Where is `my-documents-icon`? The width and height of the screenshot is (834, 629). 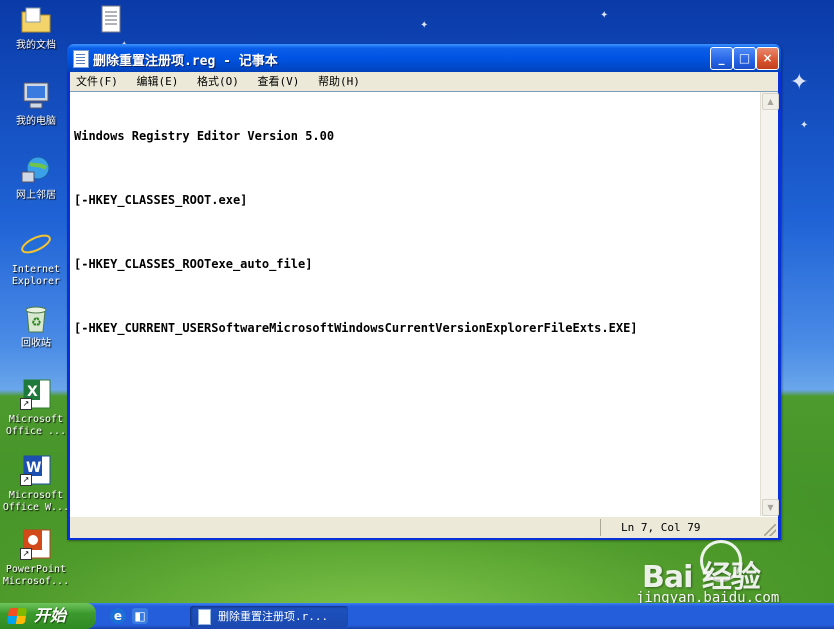
my-documents-icon is located at coordinates (36, 20).